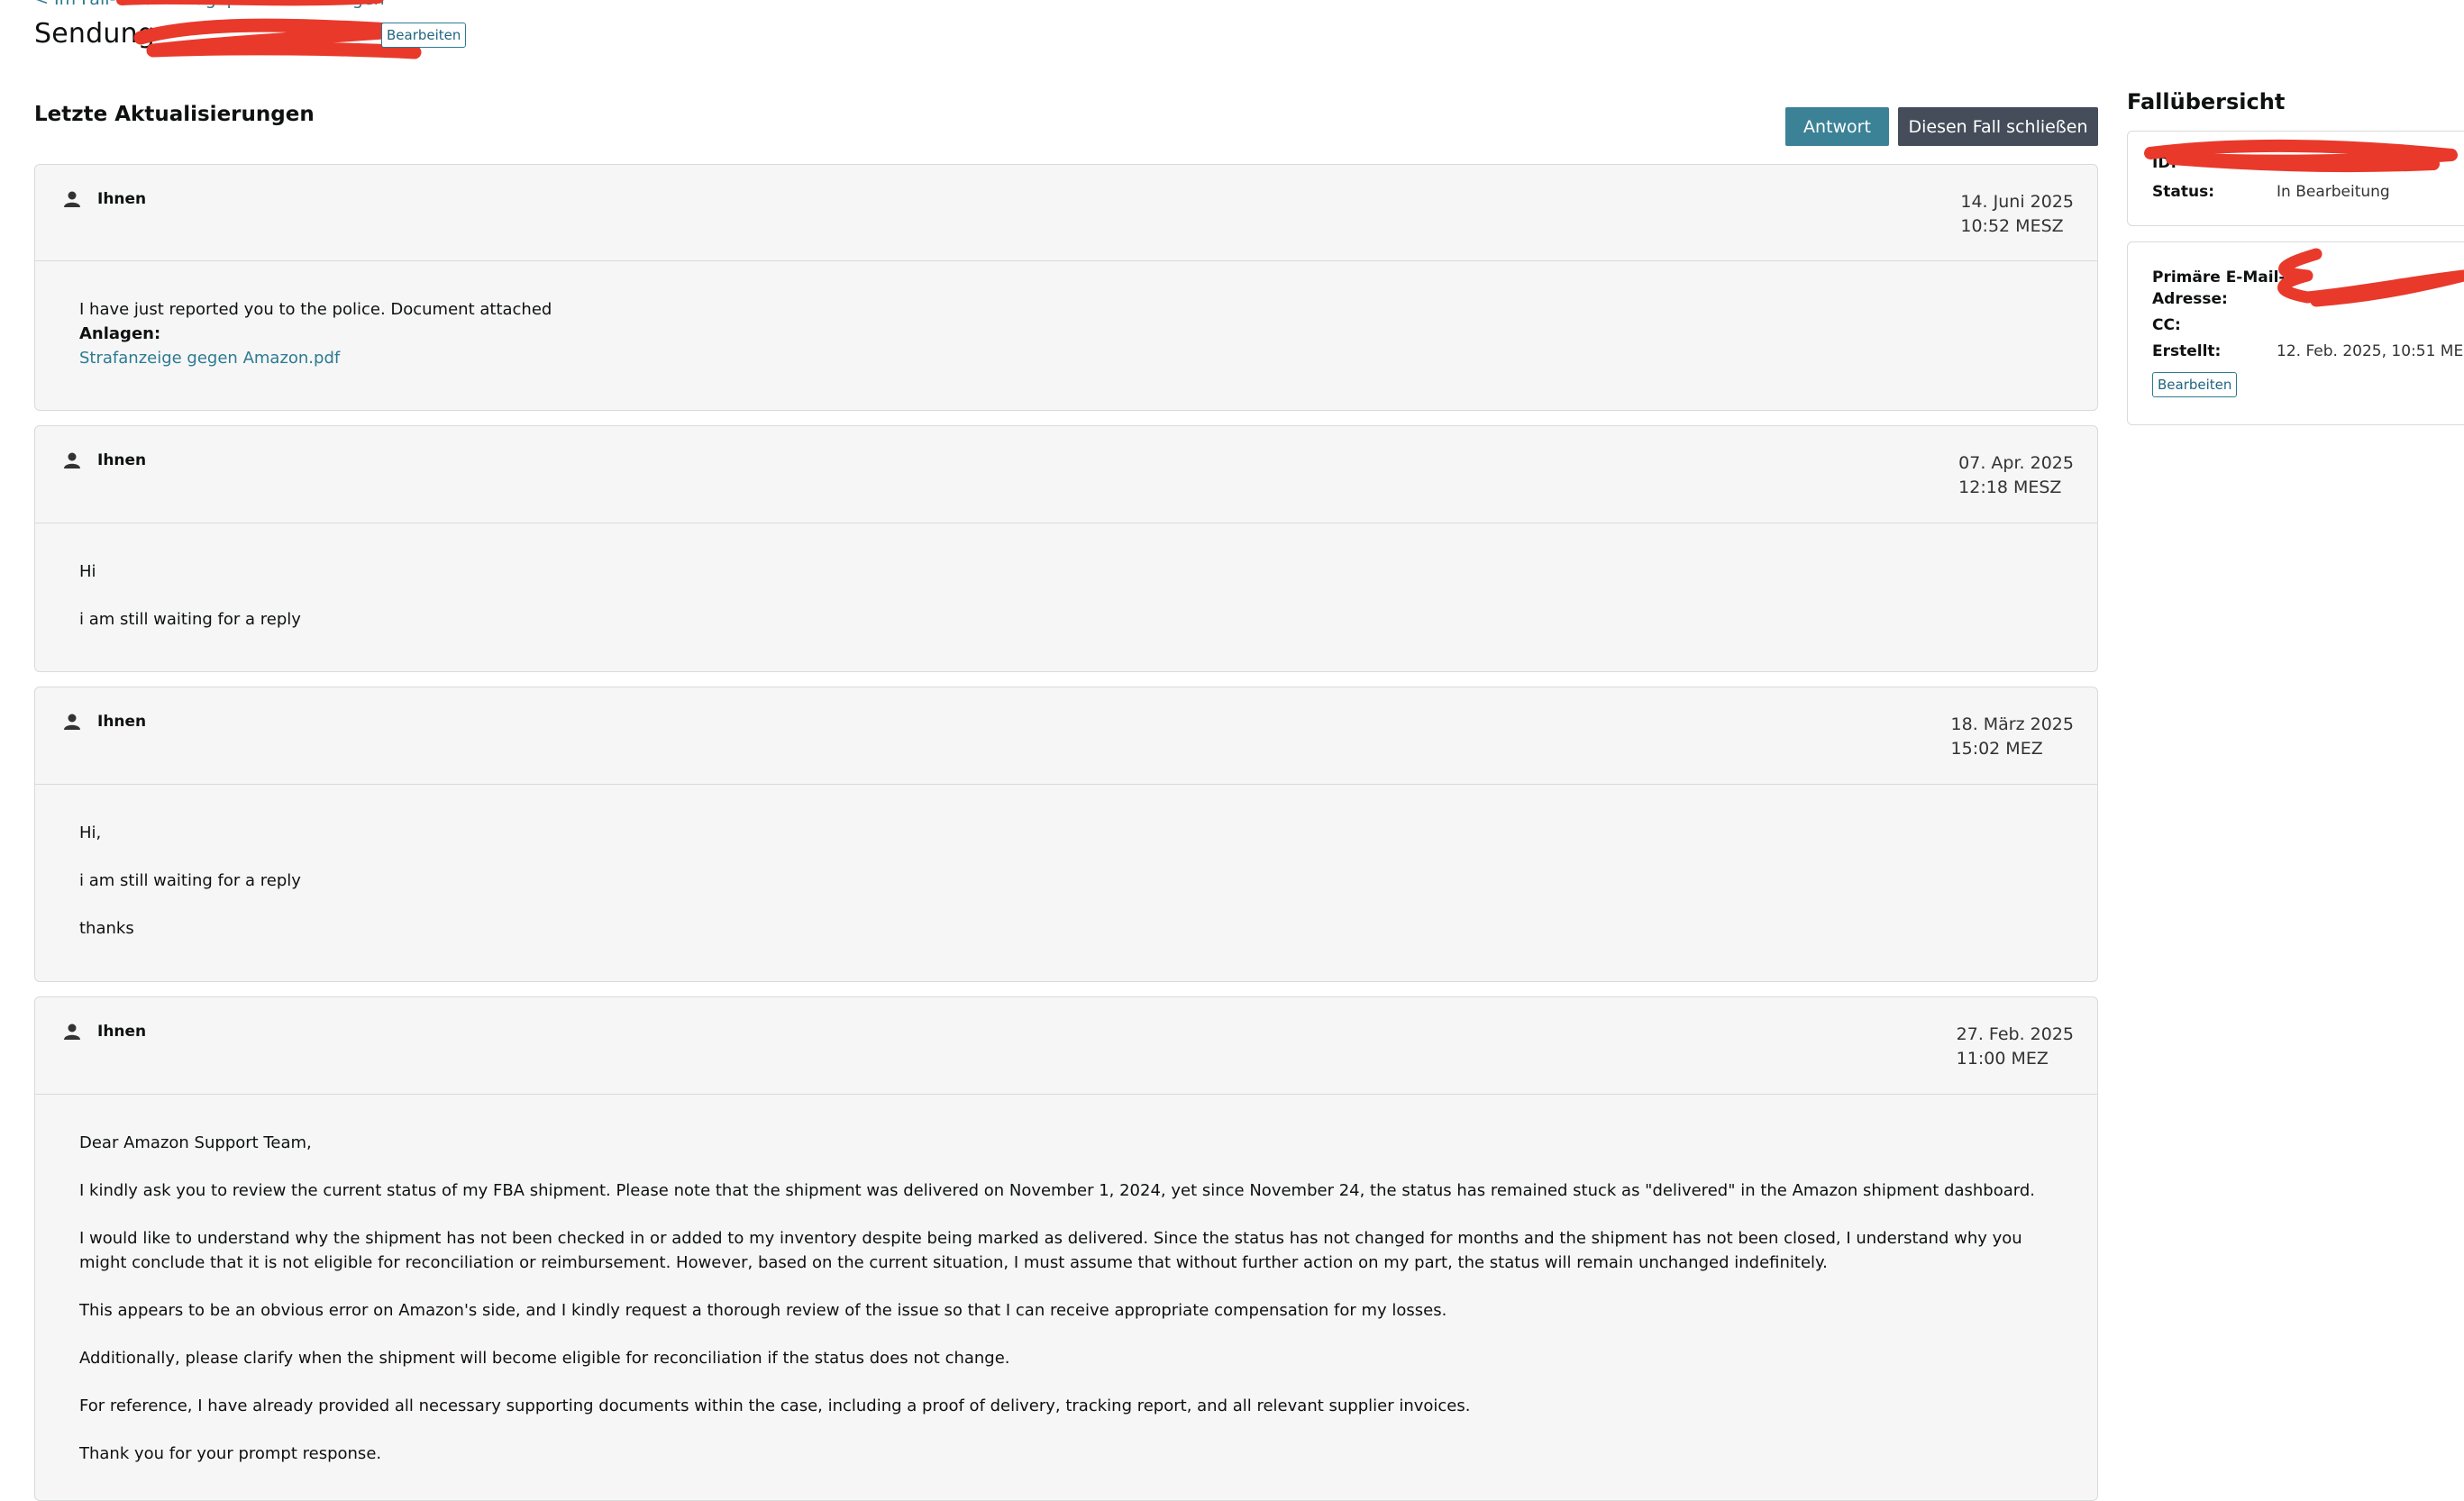 This screenshot has height=1501, width=2464. What do you see at coordinates (2166, 325) in the screenshot?
I see `cc-label: CC:` at bounding box center [2166, 325].